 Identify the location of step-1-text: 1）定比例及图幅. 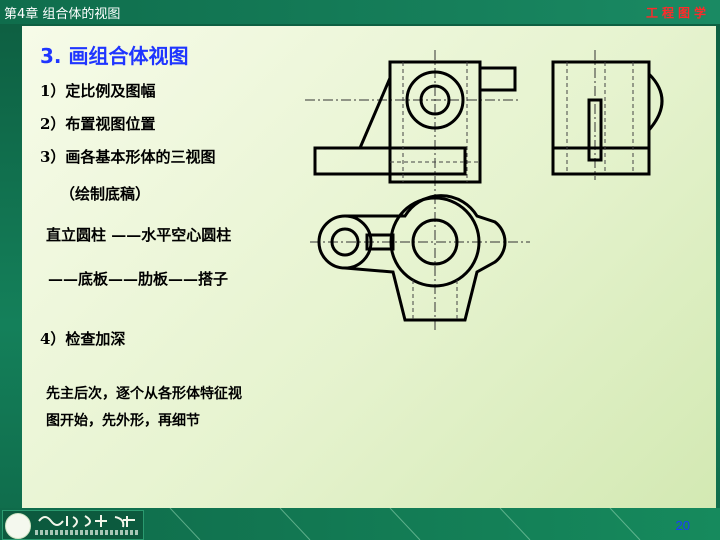
(98, 91).